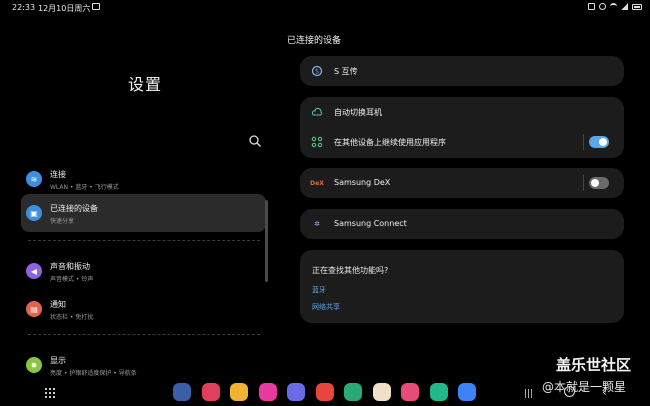  I want to click on menu-item-subtitle: 亮度 • 护眼舒适度保护 • 导航条, so click(93, 373).